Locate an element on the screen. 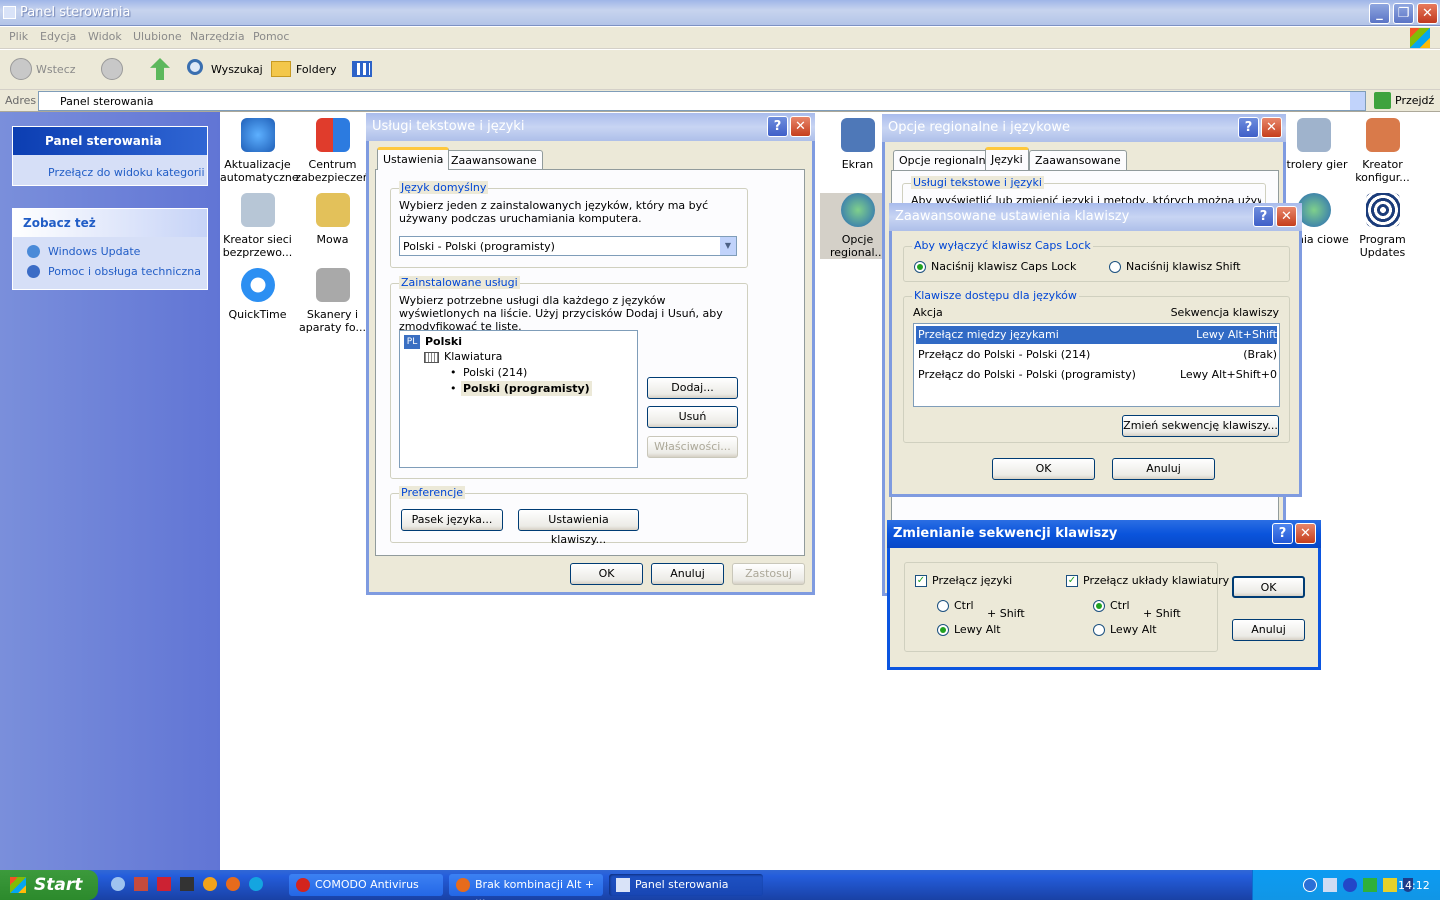  see-also-header: Zobacz też is located at coordinates (110, 223).